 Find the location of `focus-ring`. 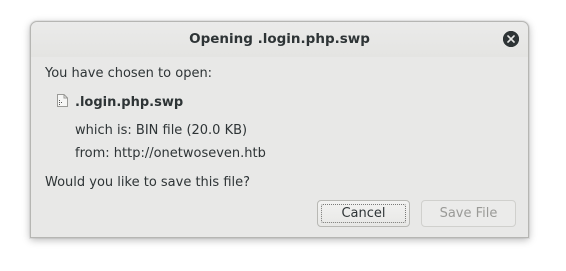

focus-ring is located at coordinates (363, 213).